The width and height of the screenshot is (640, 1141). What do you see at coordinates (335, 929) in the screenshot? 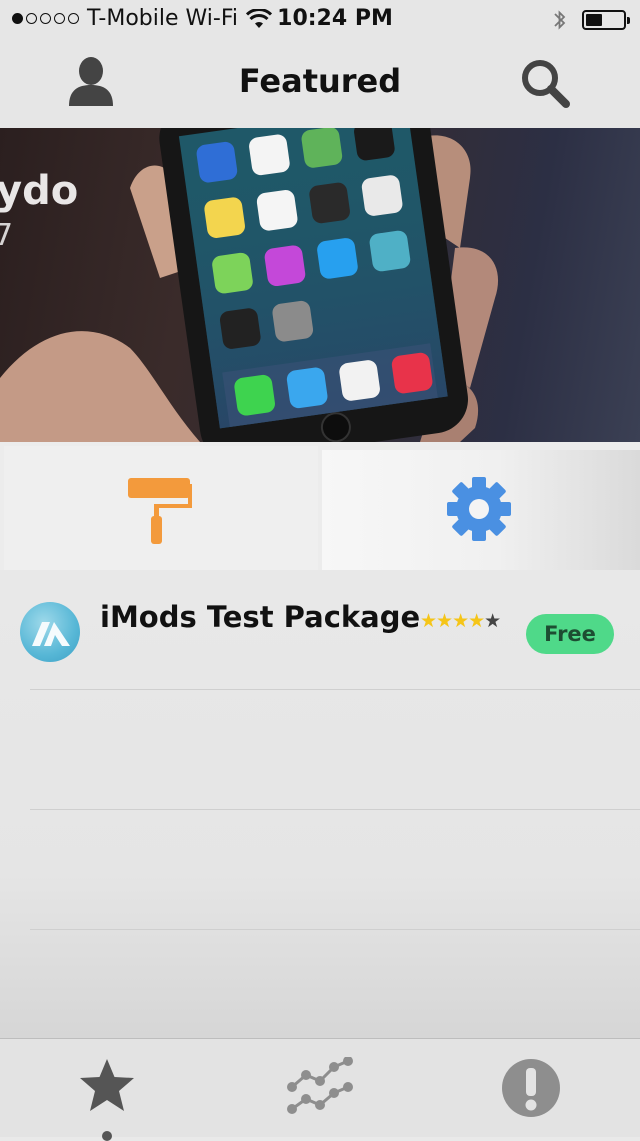
I see `divider` at bounding box center [335, 929].